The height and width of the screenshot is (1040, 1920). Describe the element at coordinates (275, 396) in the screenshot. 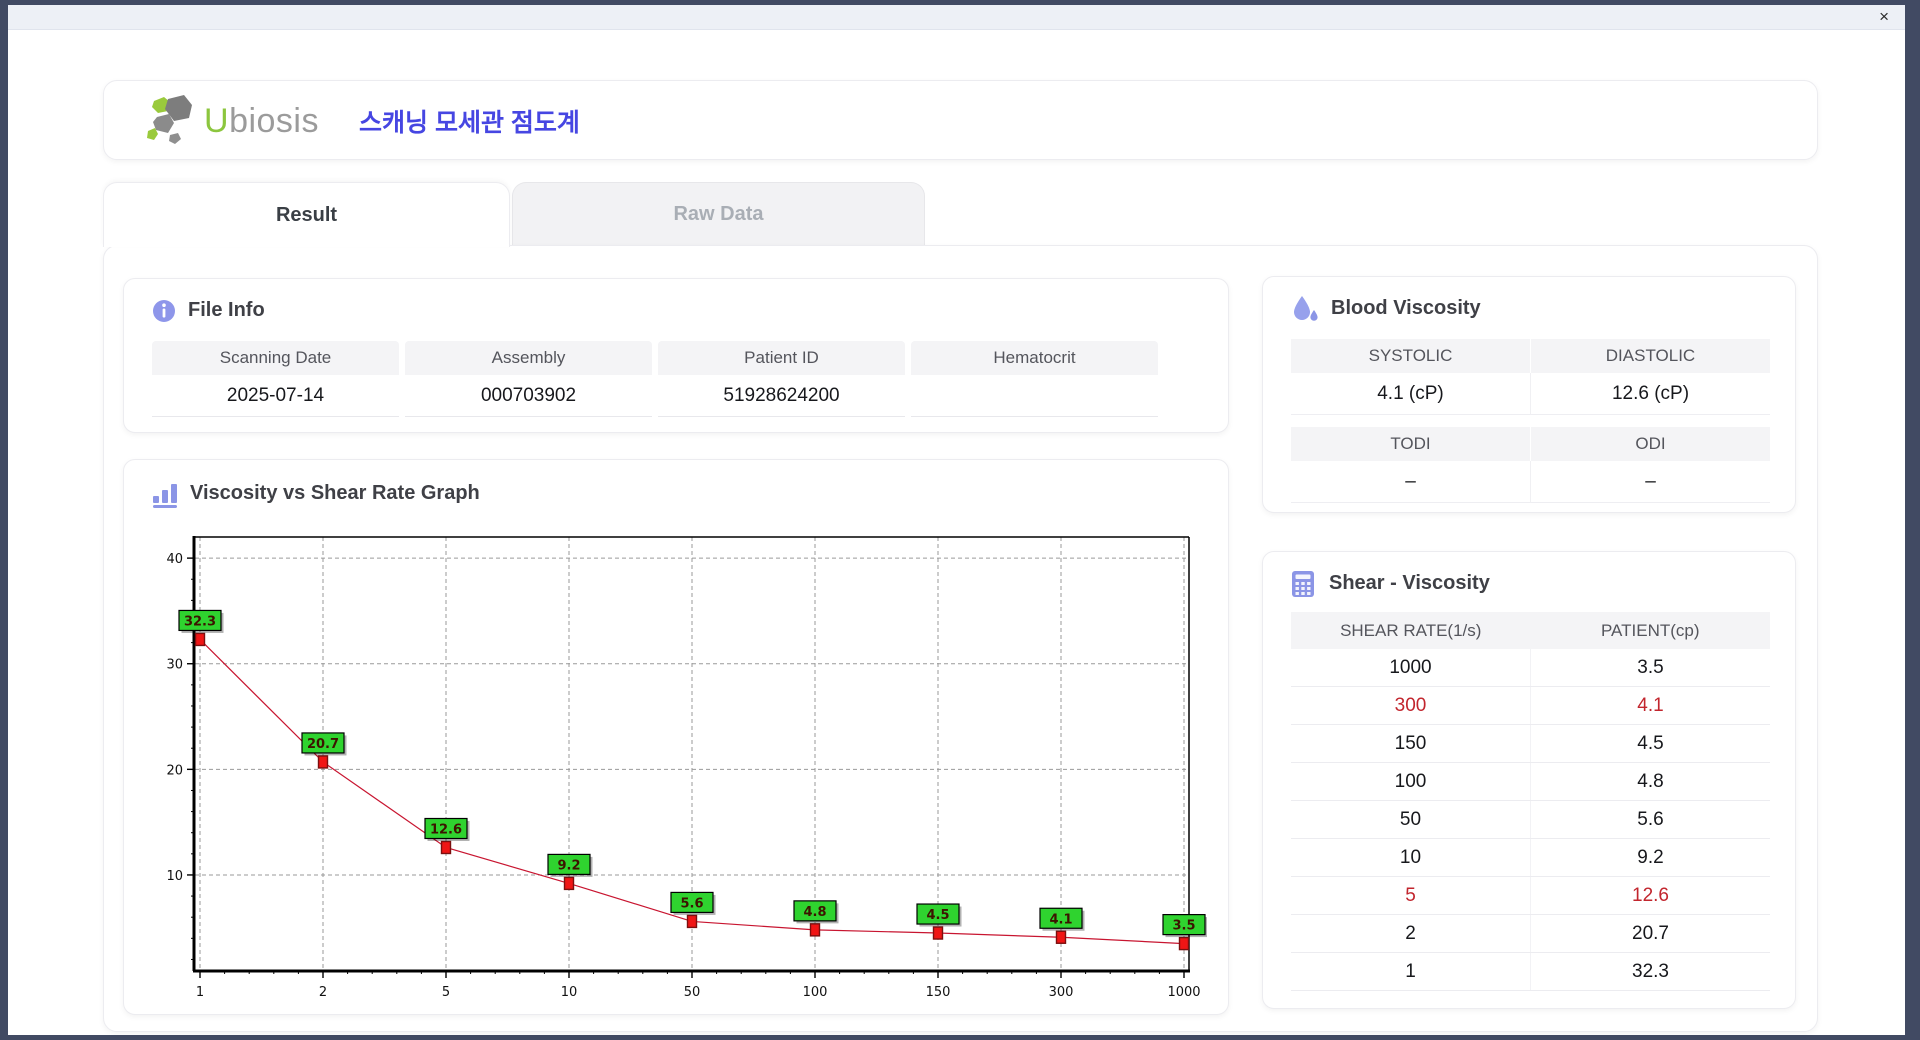

I see `field-value: 2025-07-14` at that location.